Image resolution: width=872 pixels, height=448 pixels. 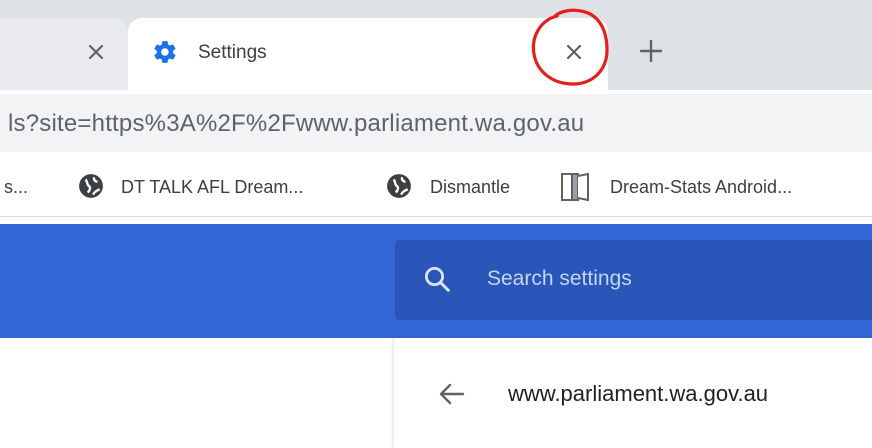 I want to click on tab-previous-close-button, so click(x=96, y=52).